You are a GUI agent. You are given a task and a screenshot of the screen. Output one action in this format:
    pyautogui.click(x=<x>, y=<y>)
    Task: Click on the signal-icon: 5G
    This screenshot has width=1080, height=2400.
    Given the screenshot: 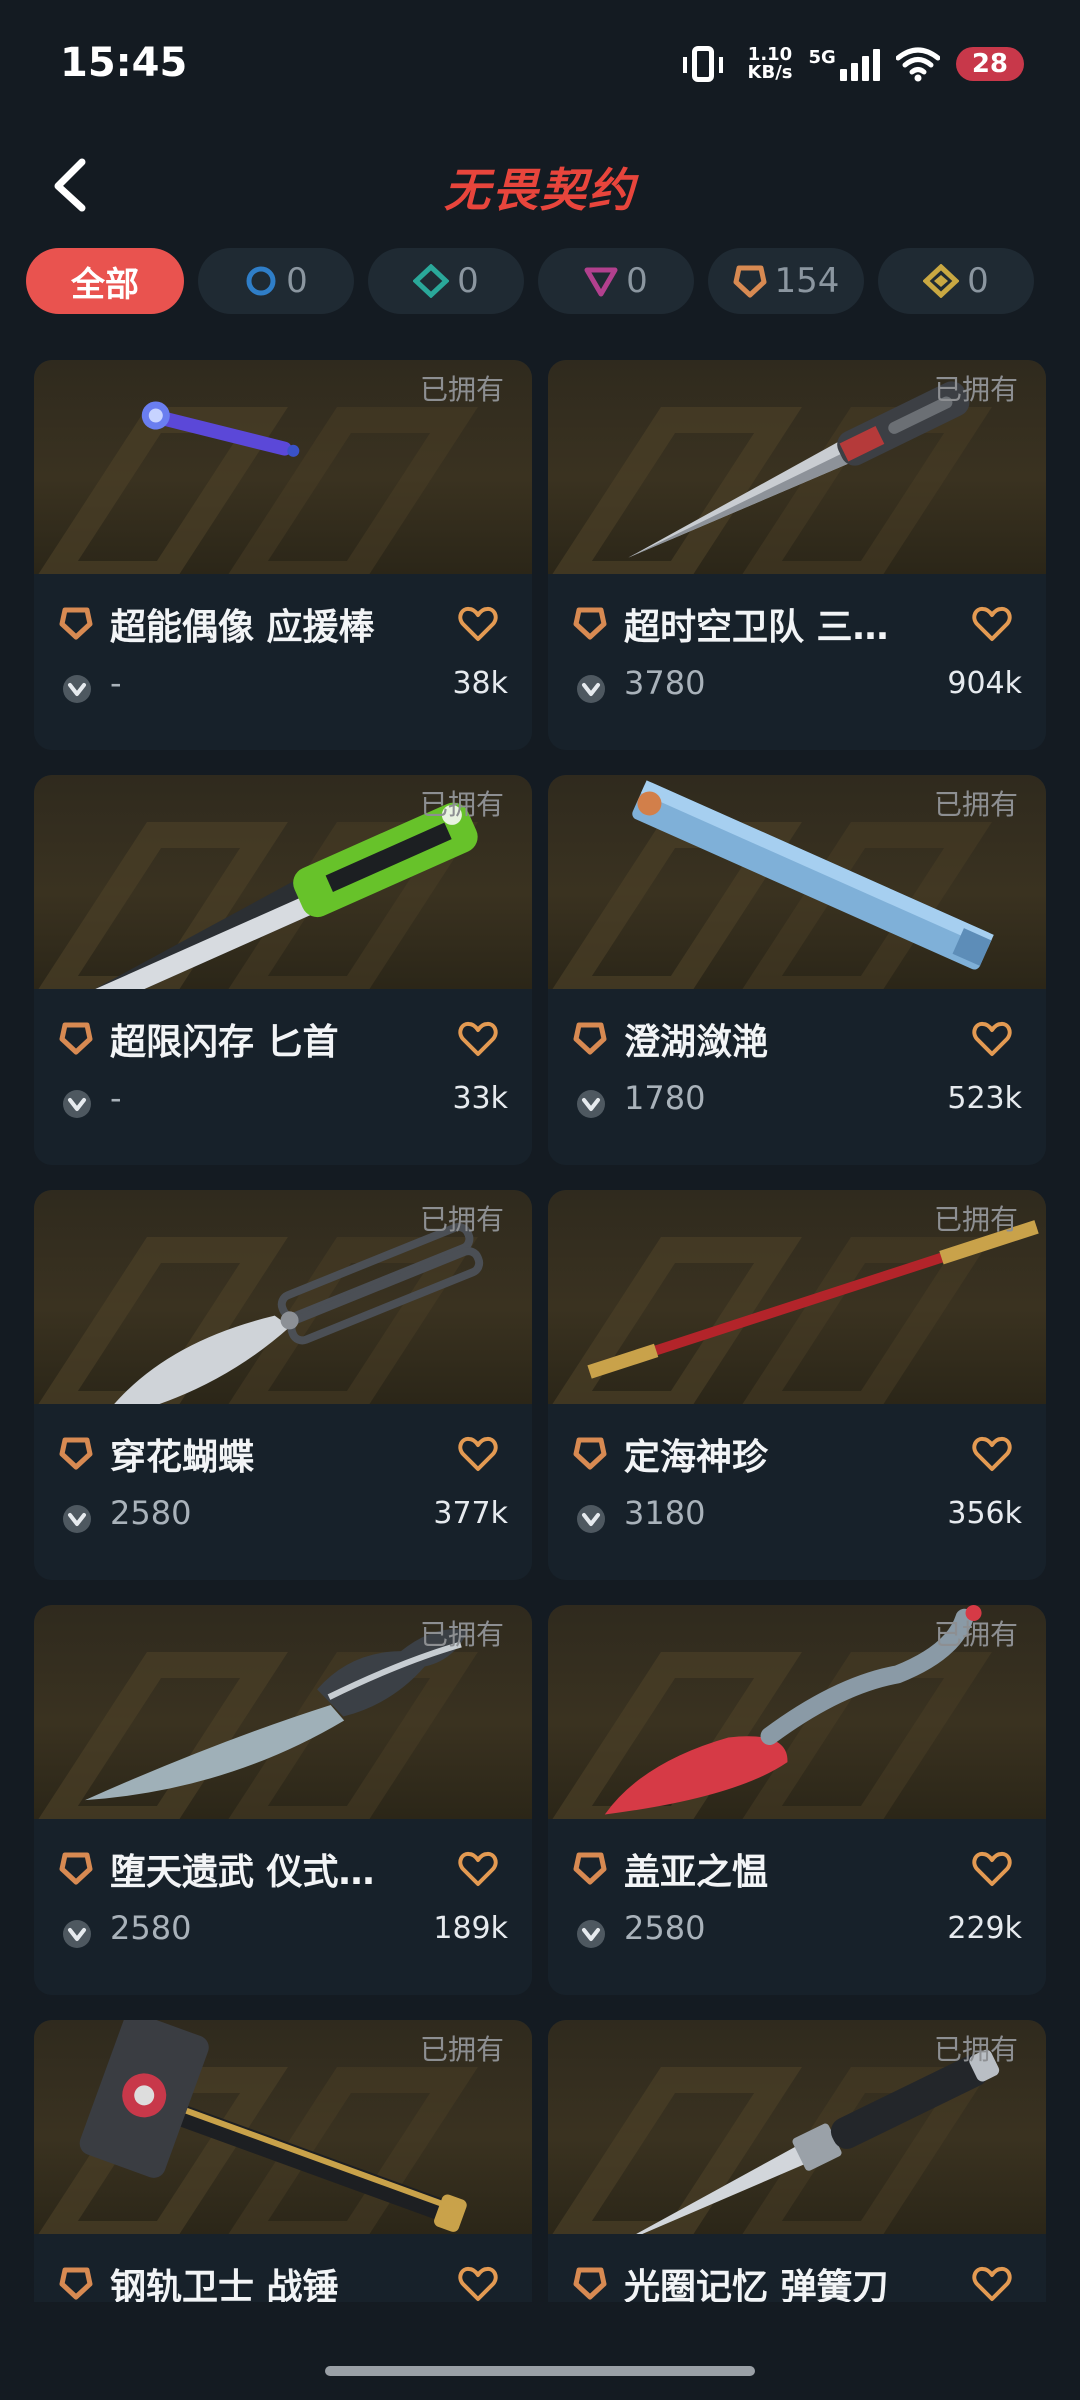 What is the action you would take?
    pyautogui.click(x=844, y=64)
    